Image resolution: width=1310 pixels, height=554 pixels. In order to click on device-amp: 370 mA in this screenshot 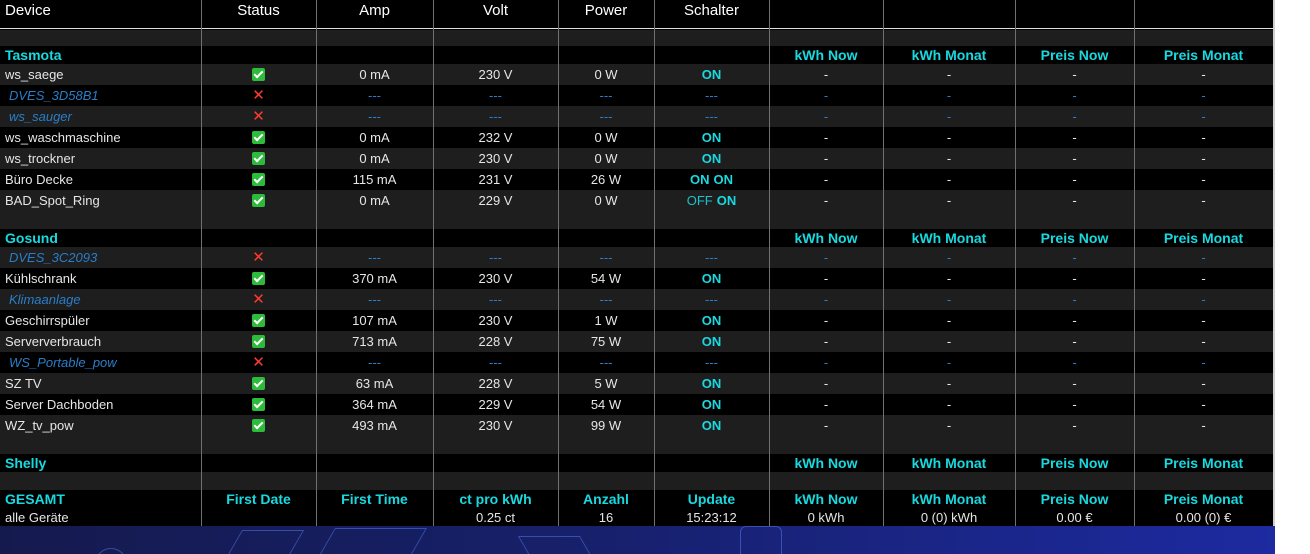, I will do `click(374, 278)`.